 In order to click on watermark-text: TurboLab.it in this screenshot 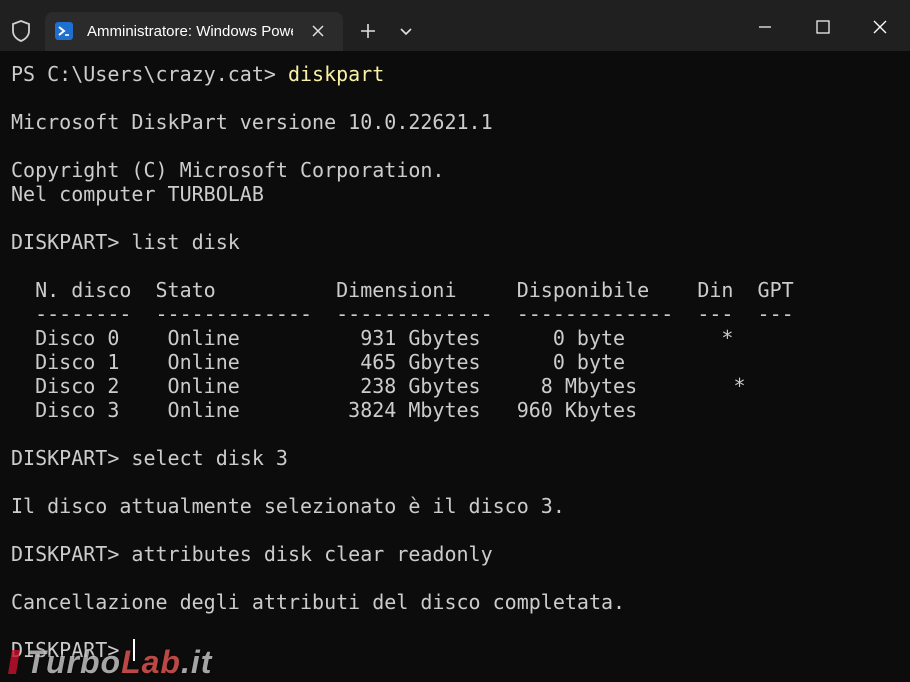, I will do `click(119, 662)`.